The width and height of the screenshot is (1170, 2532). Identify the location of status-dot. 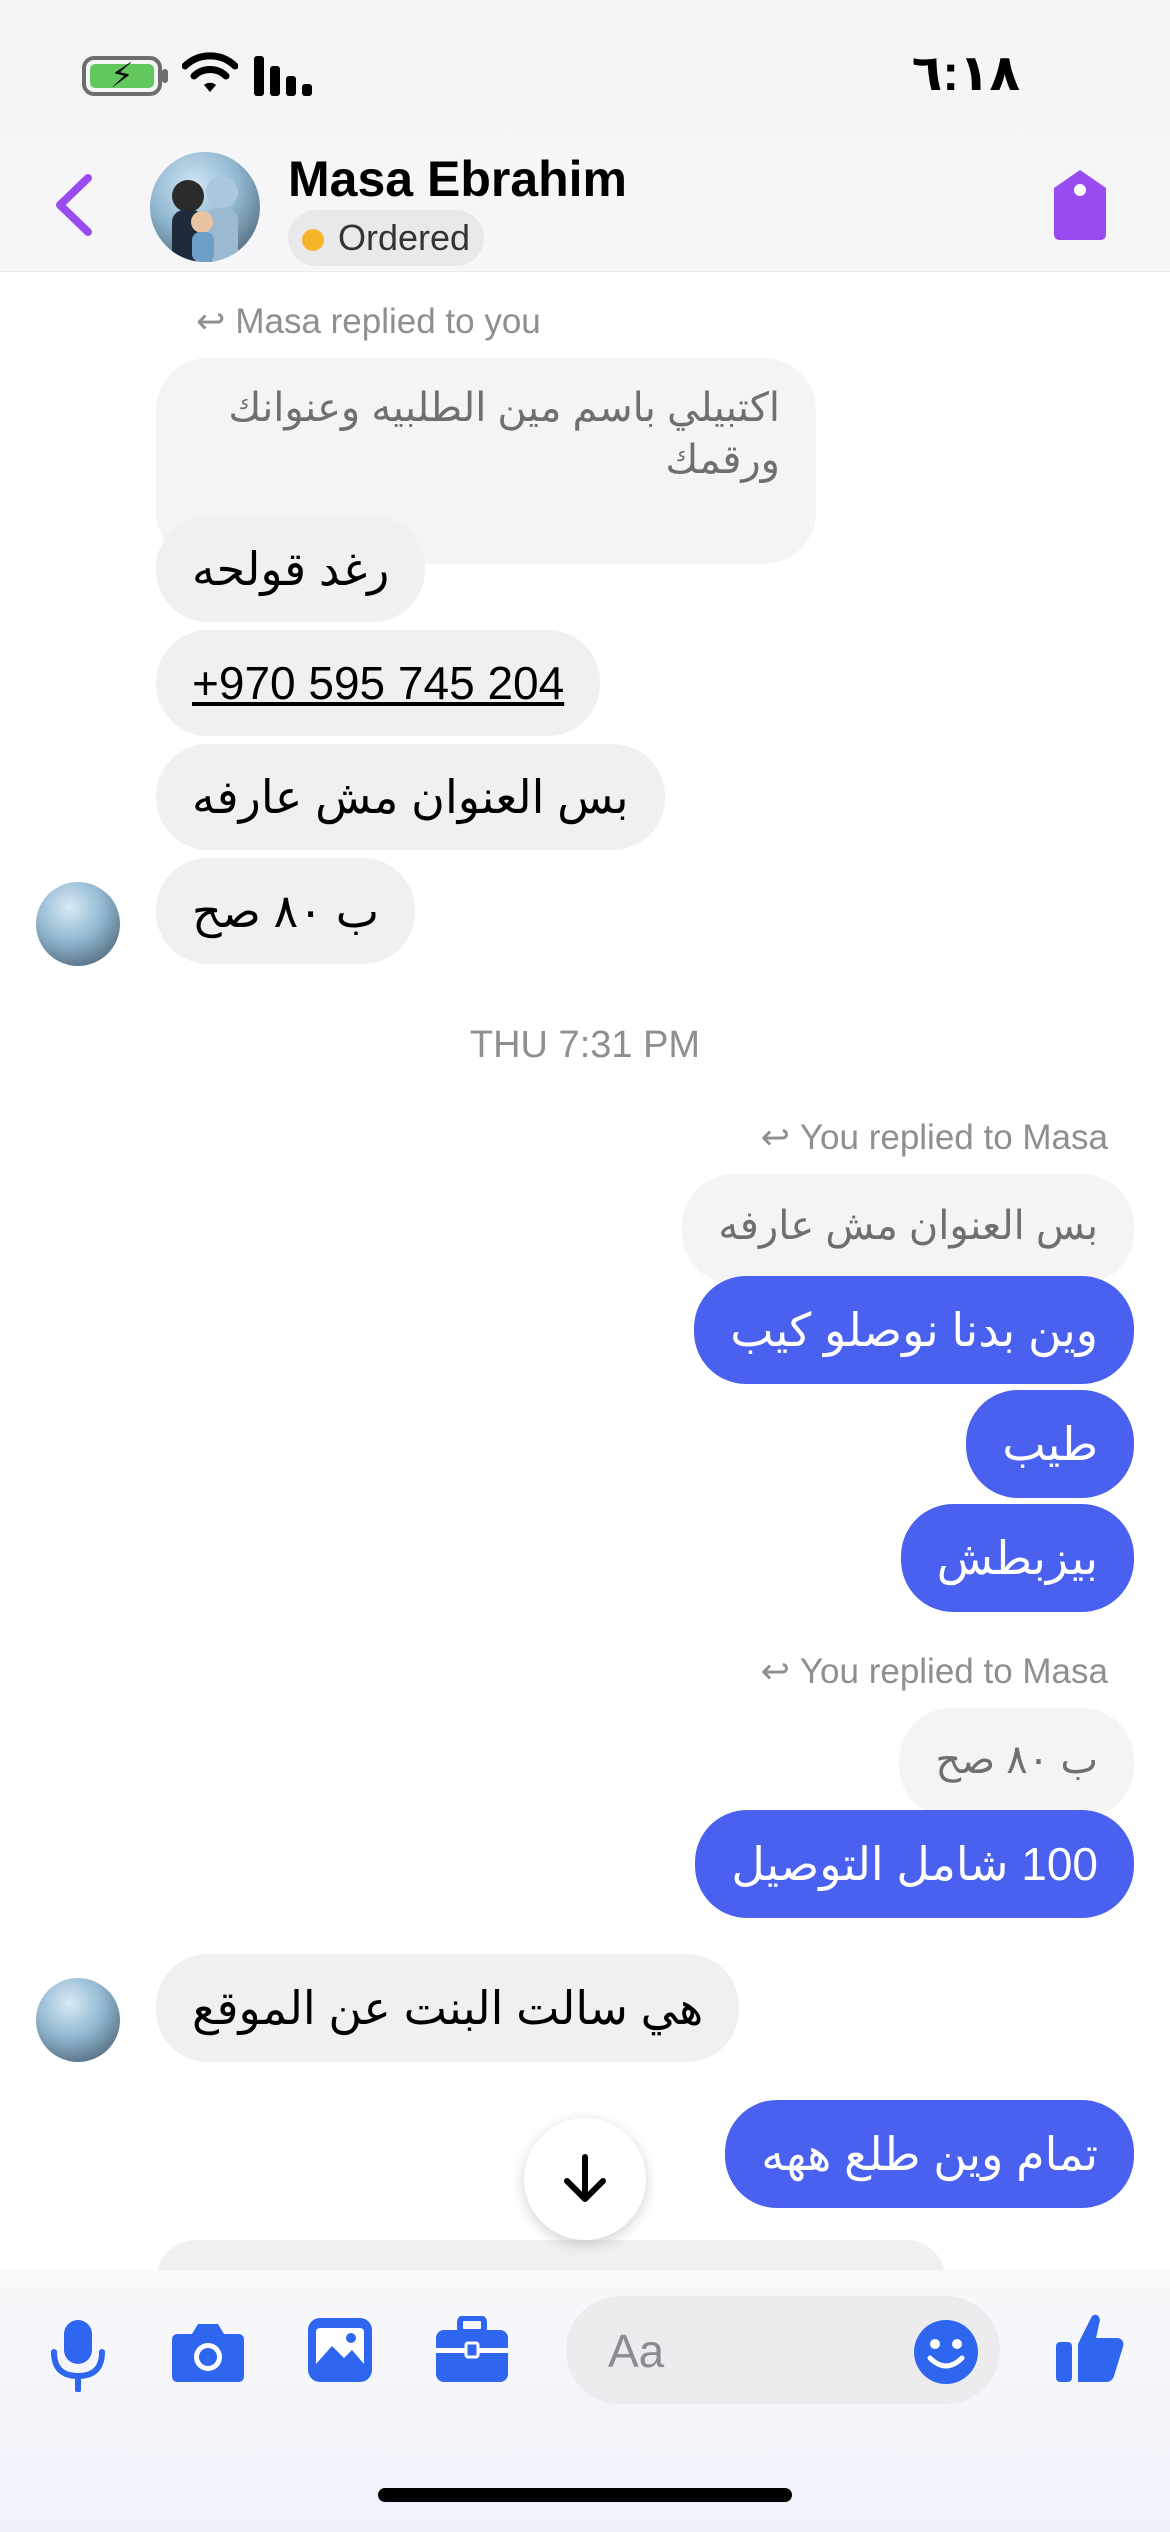
(313, 240).